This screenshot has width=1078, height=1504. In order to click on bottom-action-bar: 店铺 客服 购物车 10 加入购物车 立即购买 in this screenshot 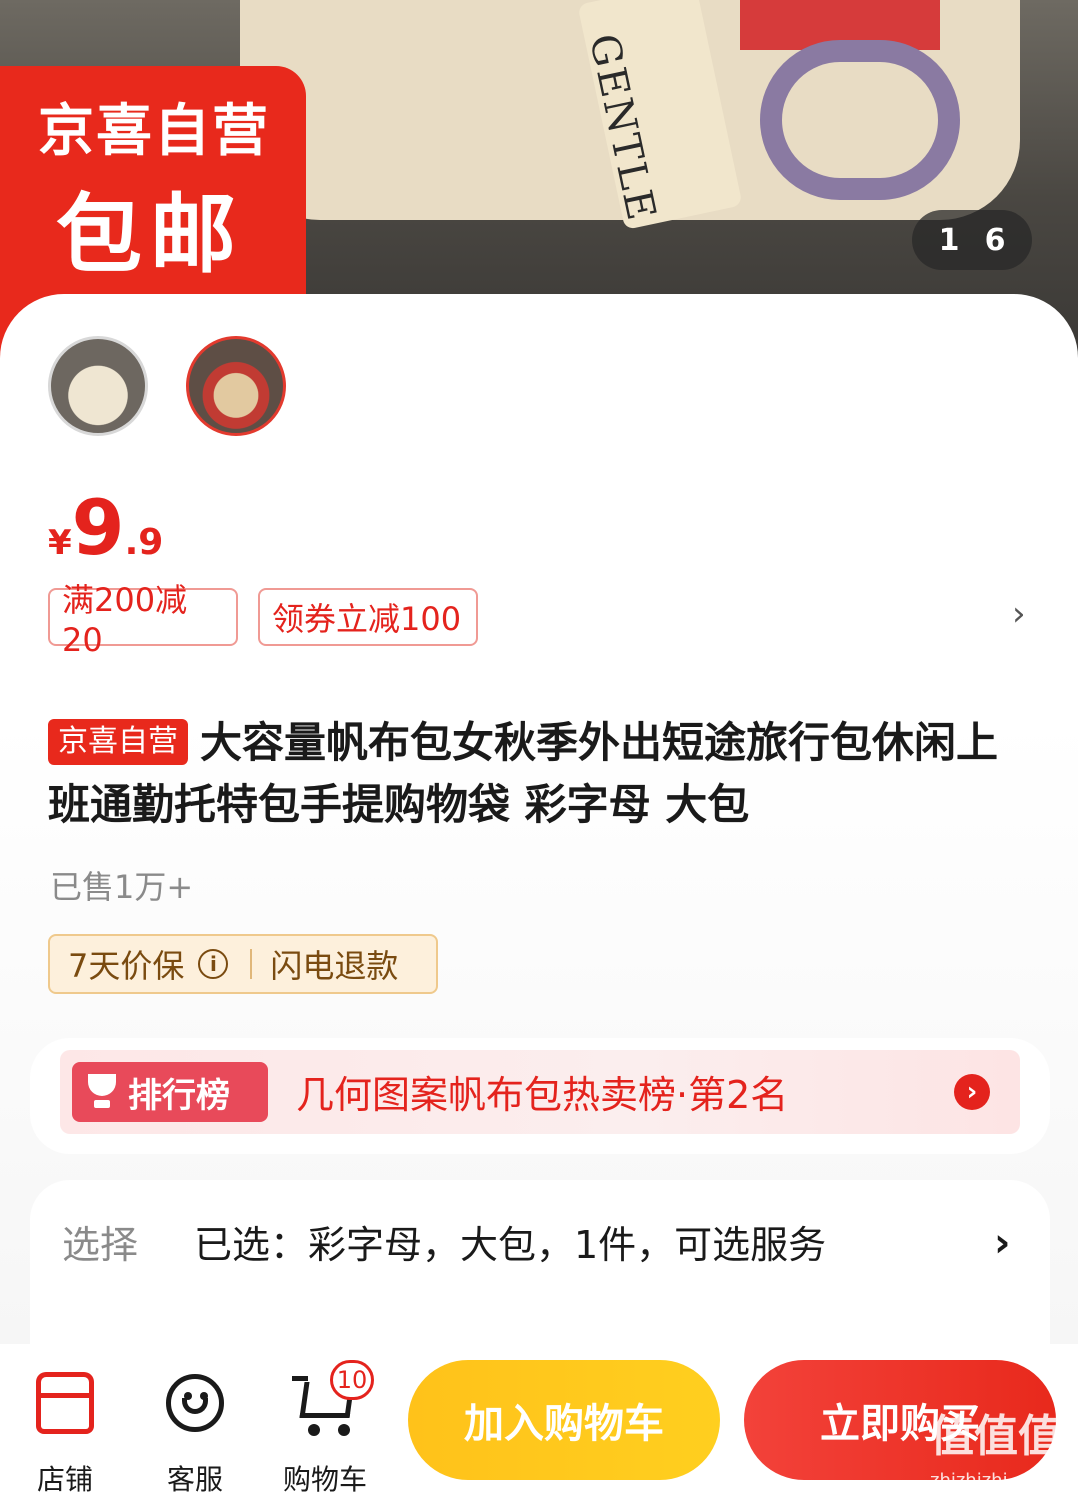, I will do `click(539, 1424)`.